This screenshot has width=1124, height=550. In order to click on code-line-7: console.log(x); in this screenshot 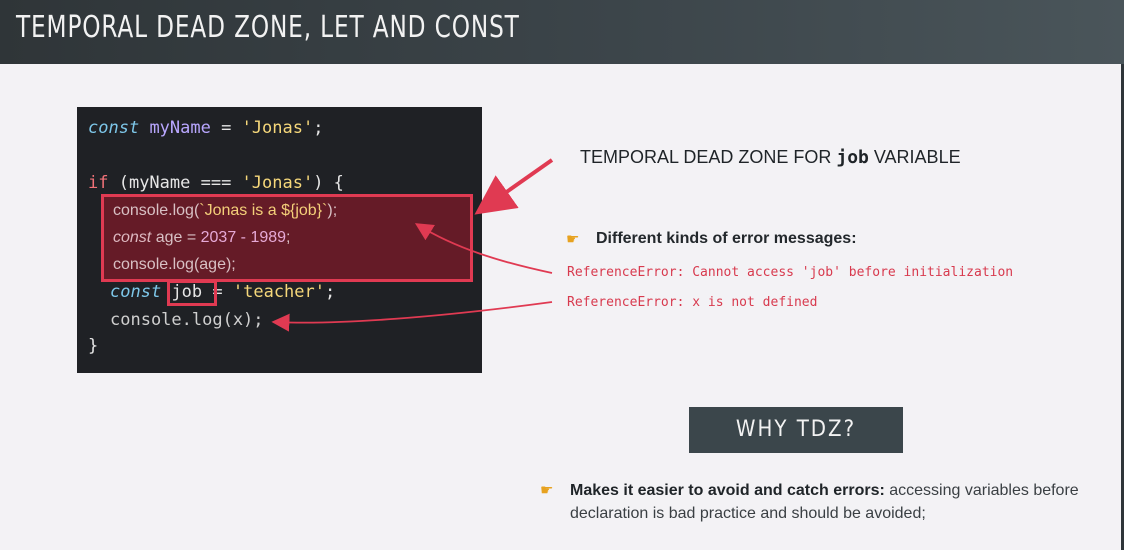, I will do `click(187, 320)`.